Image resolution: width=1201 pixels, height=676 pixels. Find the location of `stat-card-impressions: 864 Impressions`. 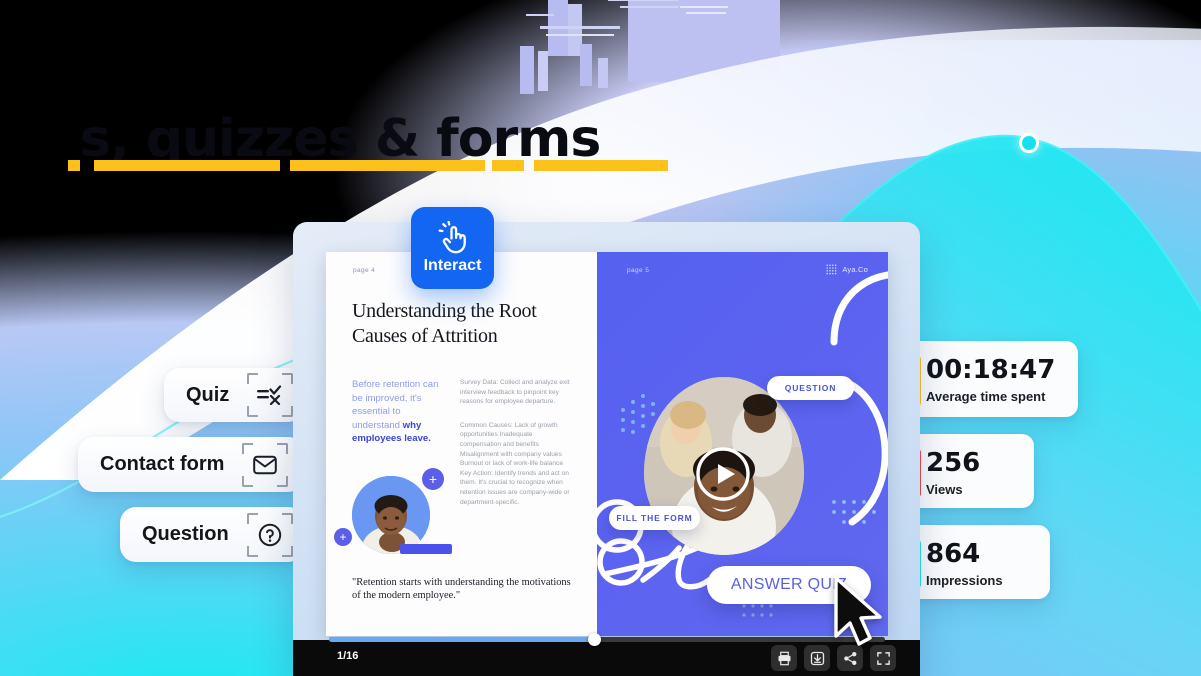

stat-card-impressions: 864 Impressions is located at coordinates (978, 562).